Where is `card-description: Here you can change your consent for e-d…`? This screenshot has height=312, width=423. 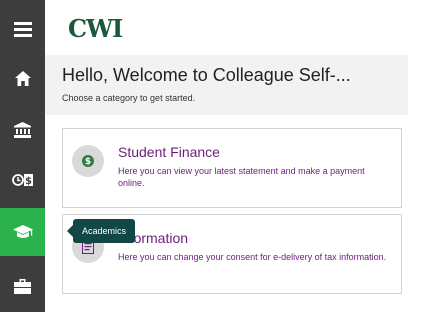 card-description: Here you can change your consent for e-d… is located at coordinates (252, 257).